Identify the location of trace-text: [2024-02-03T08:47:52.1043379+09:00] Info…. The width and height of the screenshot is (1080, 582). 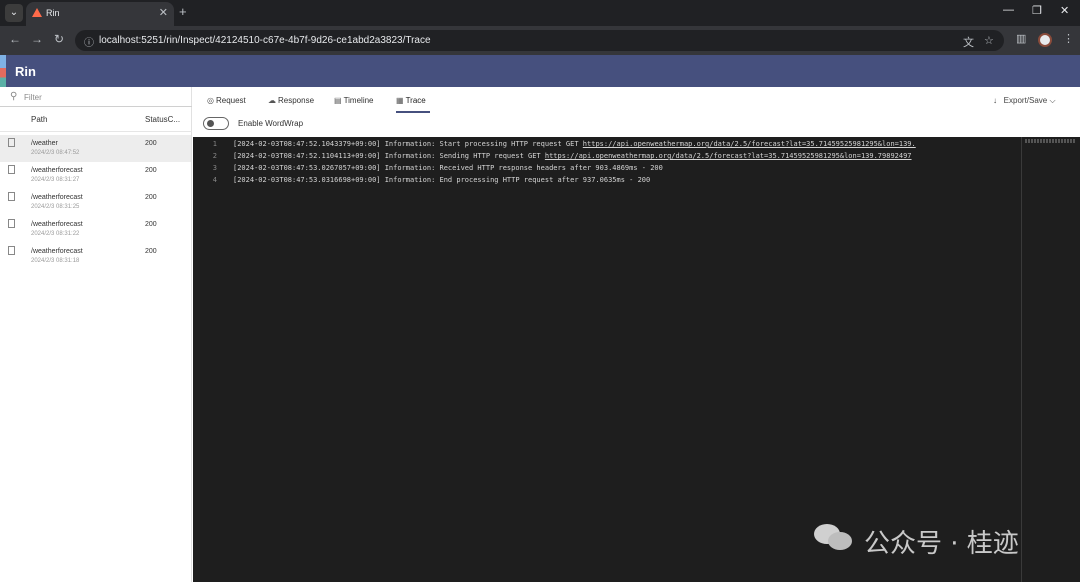
(408, 144).